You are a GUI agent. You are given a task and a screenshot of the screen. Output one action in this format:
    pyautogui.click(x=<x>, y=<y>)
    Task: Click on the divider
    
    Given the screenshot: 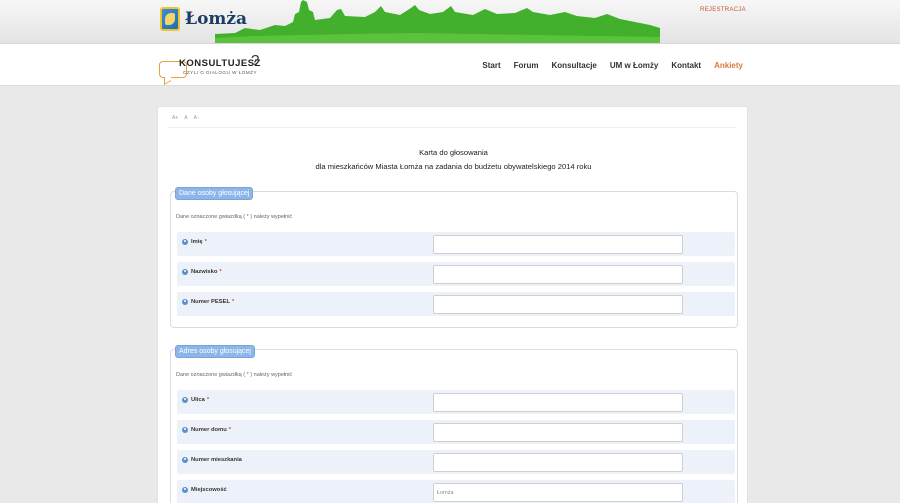 What is the action you would take?
    pyautogui.click(x=452, y=127)
    